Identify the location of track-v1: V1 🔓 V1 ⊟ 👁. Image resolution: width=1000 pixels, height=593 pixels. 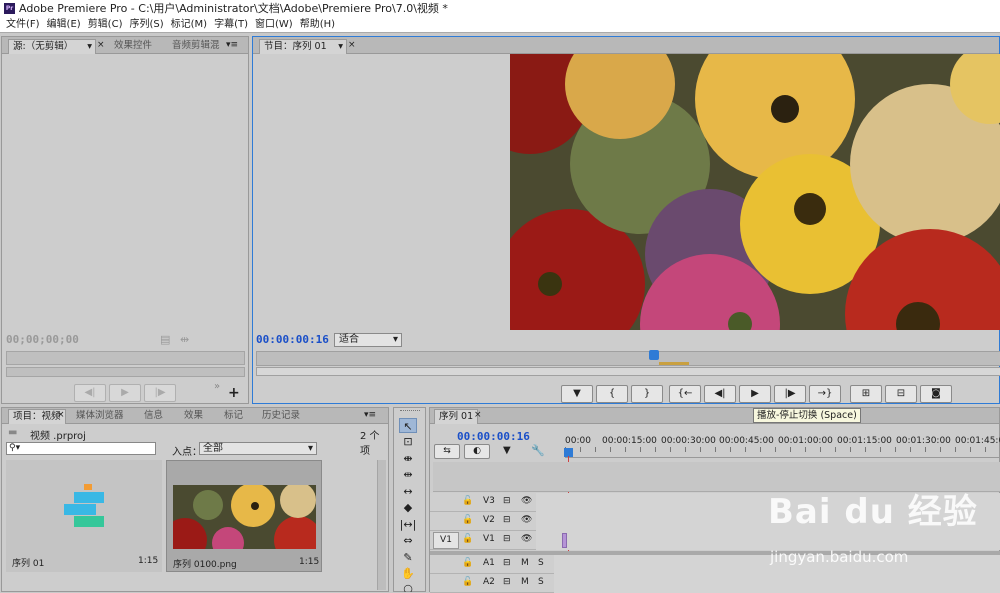
(715, 540).